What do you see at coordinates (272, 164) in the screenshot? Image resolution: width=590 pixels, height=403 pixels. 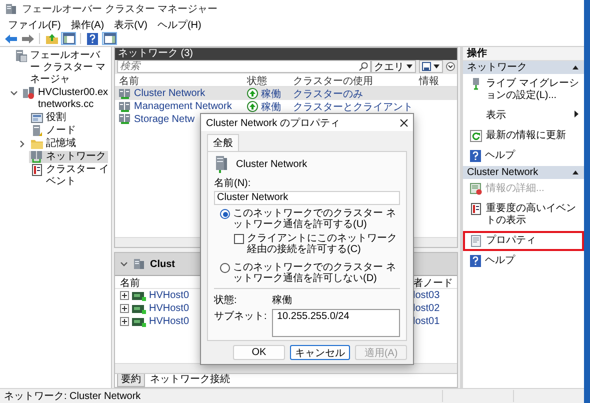 I see `network-name: Cluster Network` at bounding box center [272, 164].